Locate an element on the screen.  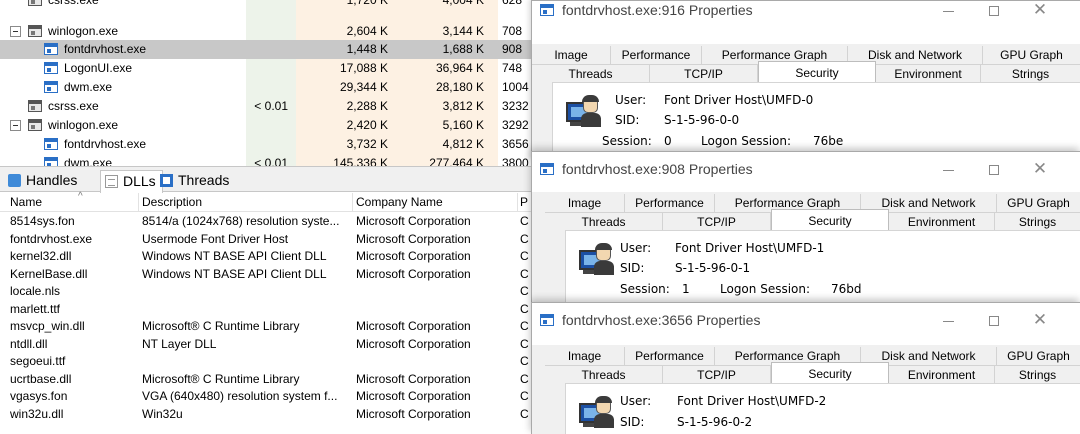
threads-icon is located at coordinates (166, 180).